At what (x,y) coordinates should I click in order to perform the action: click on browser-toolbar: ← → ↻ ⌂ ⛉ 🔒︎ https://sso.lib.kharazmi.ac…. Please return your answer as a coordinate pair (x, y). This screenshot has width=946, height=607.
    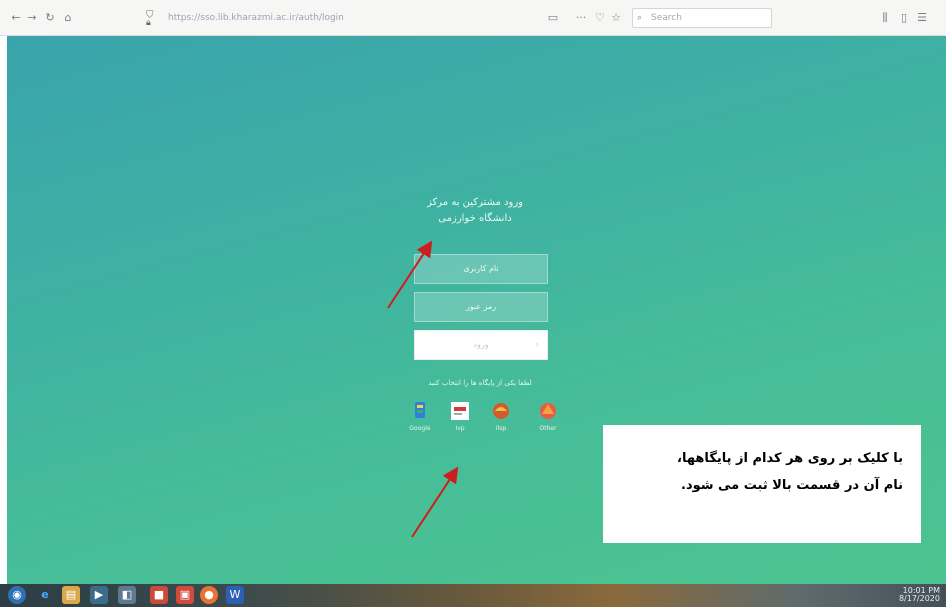
    Looking at the image, I should click on (473, 18).